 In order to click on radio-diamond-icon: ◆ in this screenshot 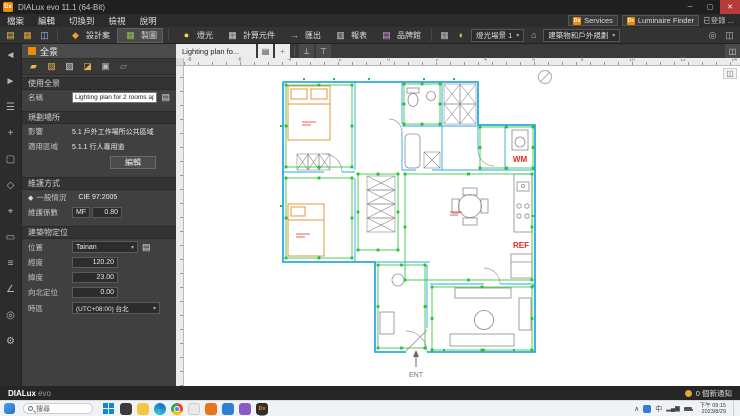, I will do `click(30, 198)`.